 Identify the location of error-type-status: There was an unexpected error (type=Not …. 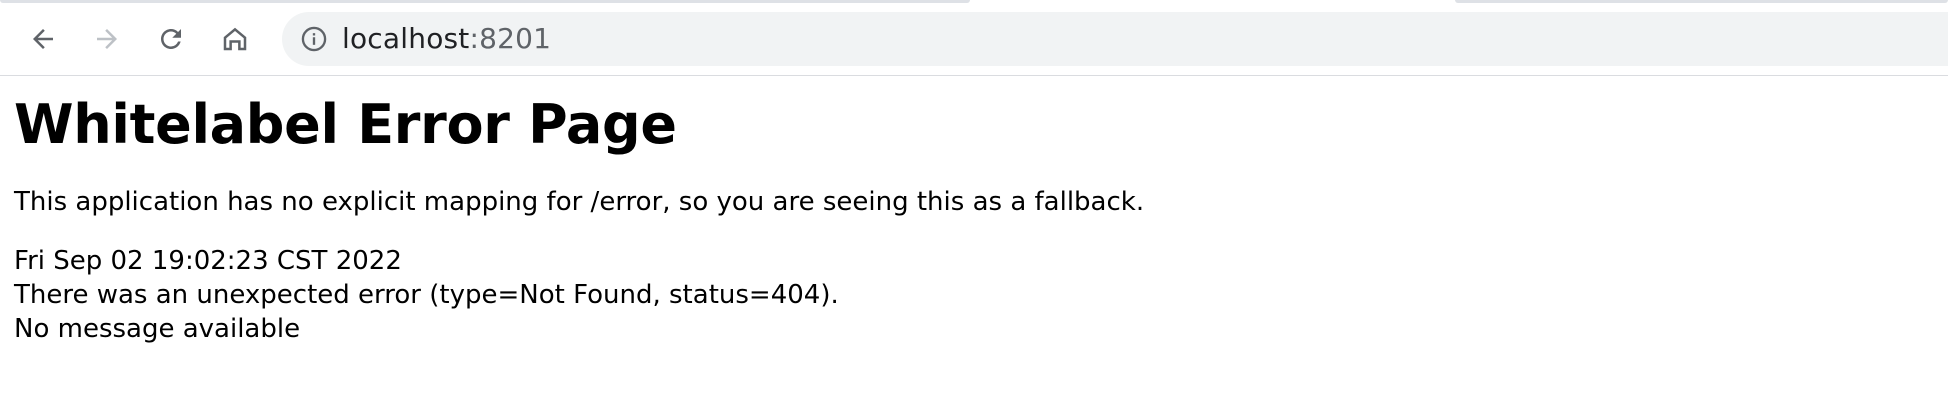
(426, 294).